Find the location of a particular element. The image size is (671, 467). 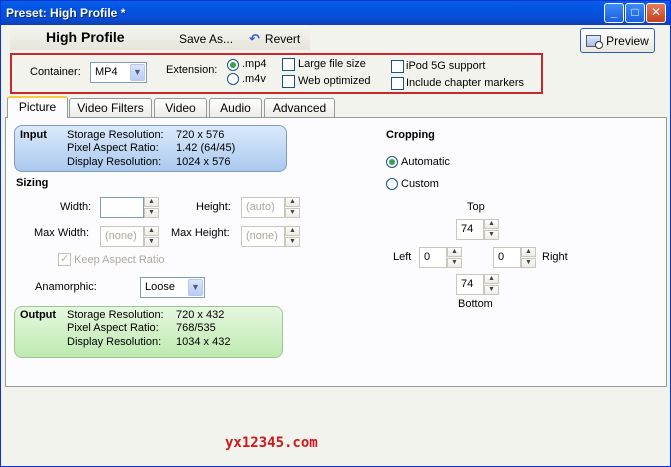

output-par-label: Pixel Aspect Ratio: is located at coordinates (113, 328).